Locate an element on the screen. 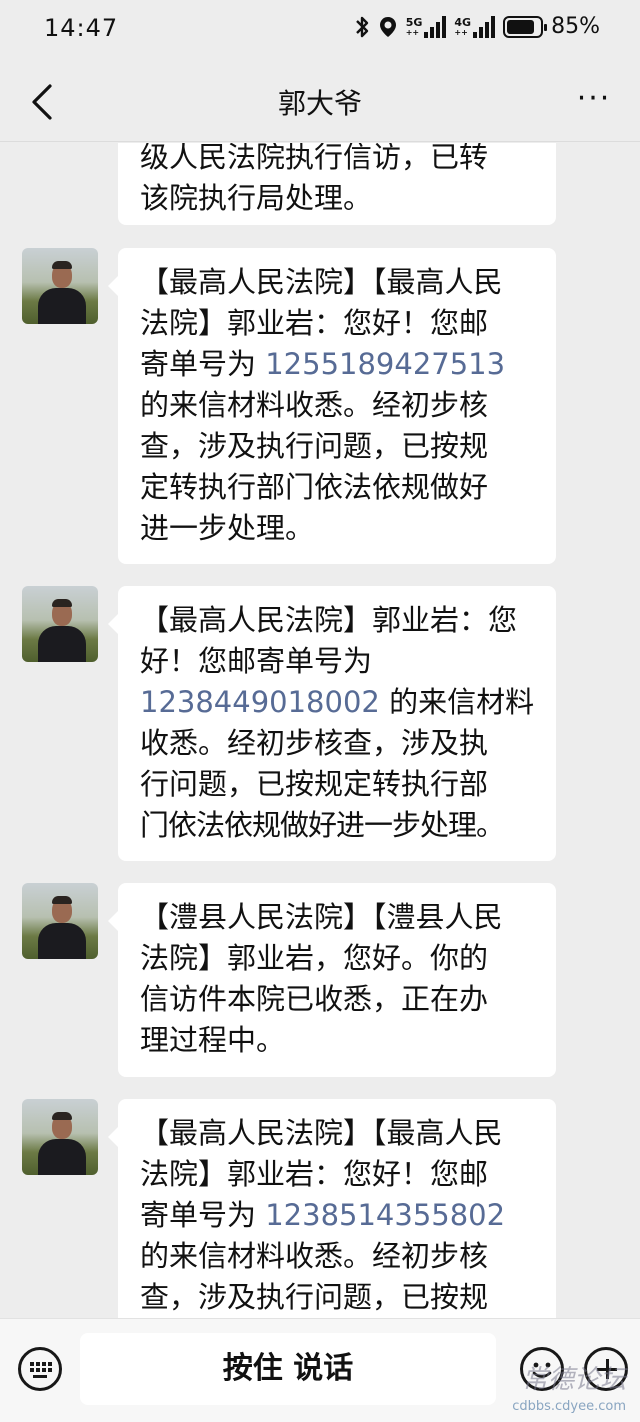  message-text: 进一步处理。 is located at coordinates (227, 528).